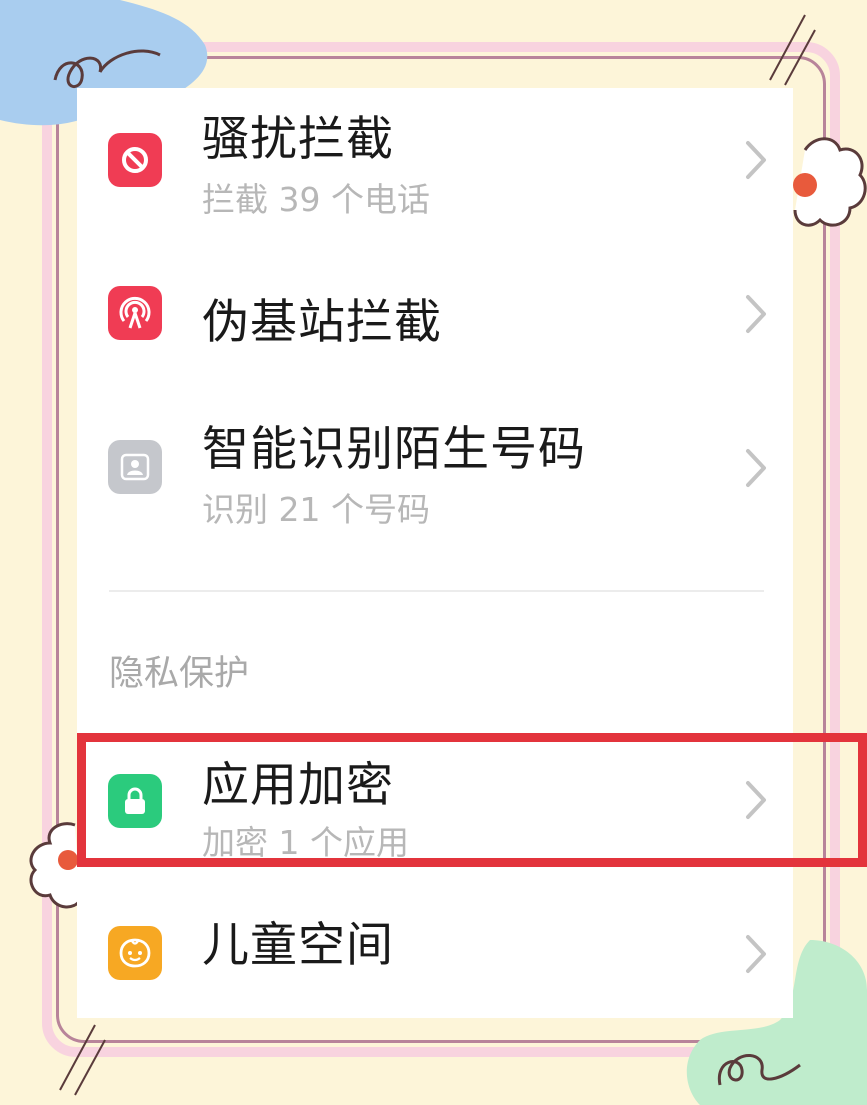 This screenshot has width=867, height=1105. I want to click on section-divider, so click(436, 591).